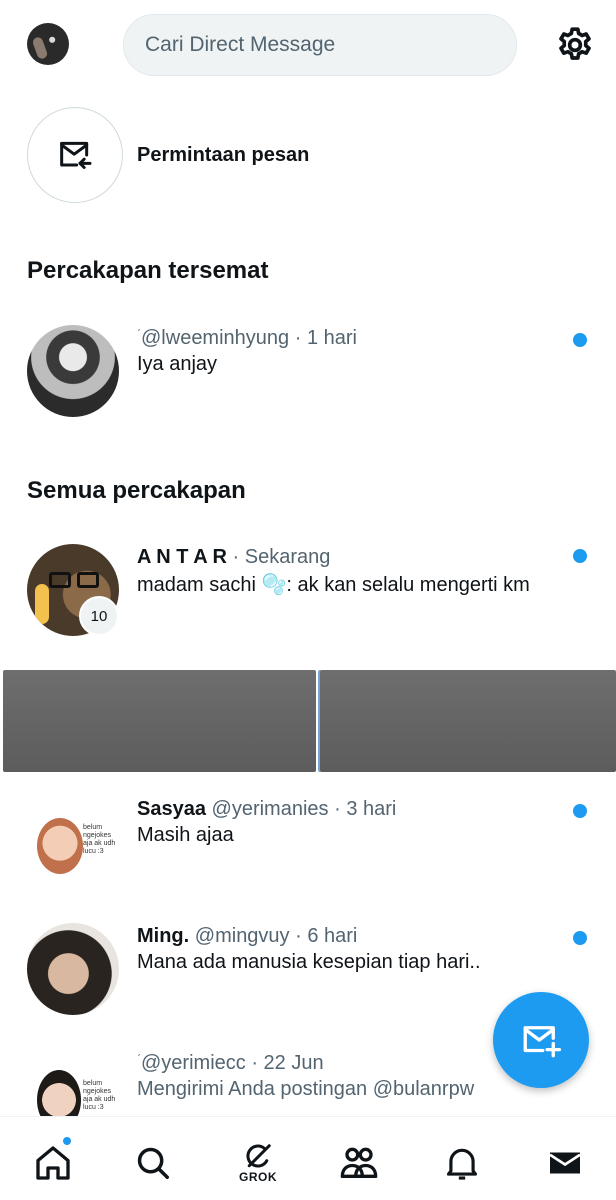  What do you see at coordinates (182, 557) in the screenshot?
I see `display-name: A N T A R` at bounding box center [182, 557].